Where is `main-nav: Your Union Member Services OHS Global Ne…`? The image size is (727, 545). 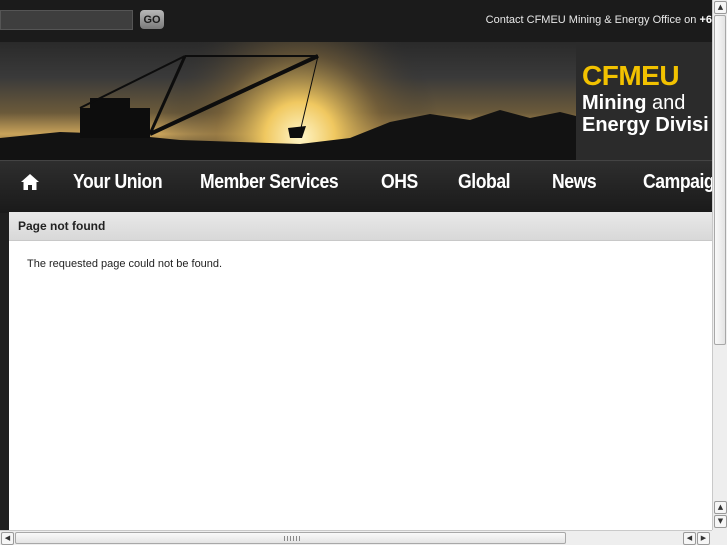 main-nav: Your Union Member Services OHS Global Ne… is located at coordinates (356, 186).